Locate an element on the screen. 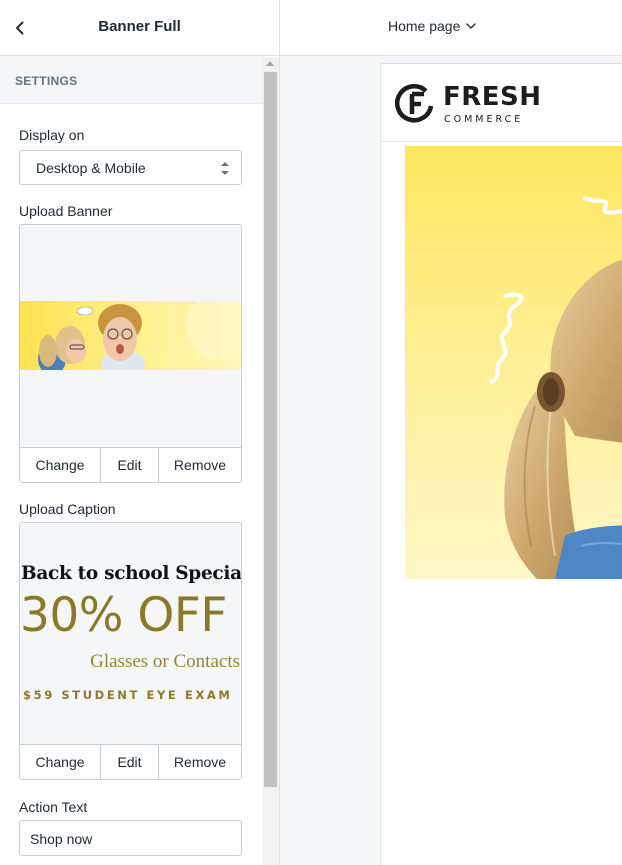 This screenshot has width=622, height=865. upload-caption-actions: Change Edit Remove is located at coordinates (130, 761).